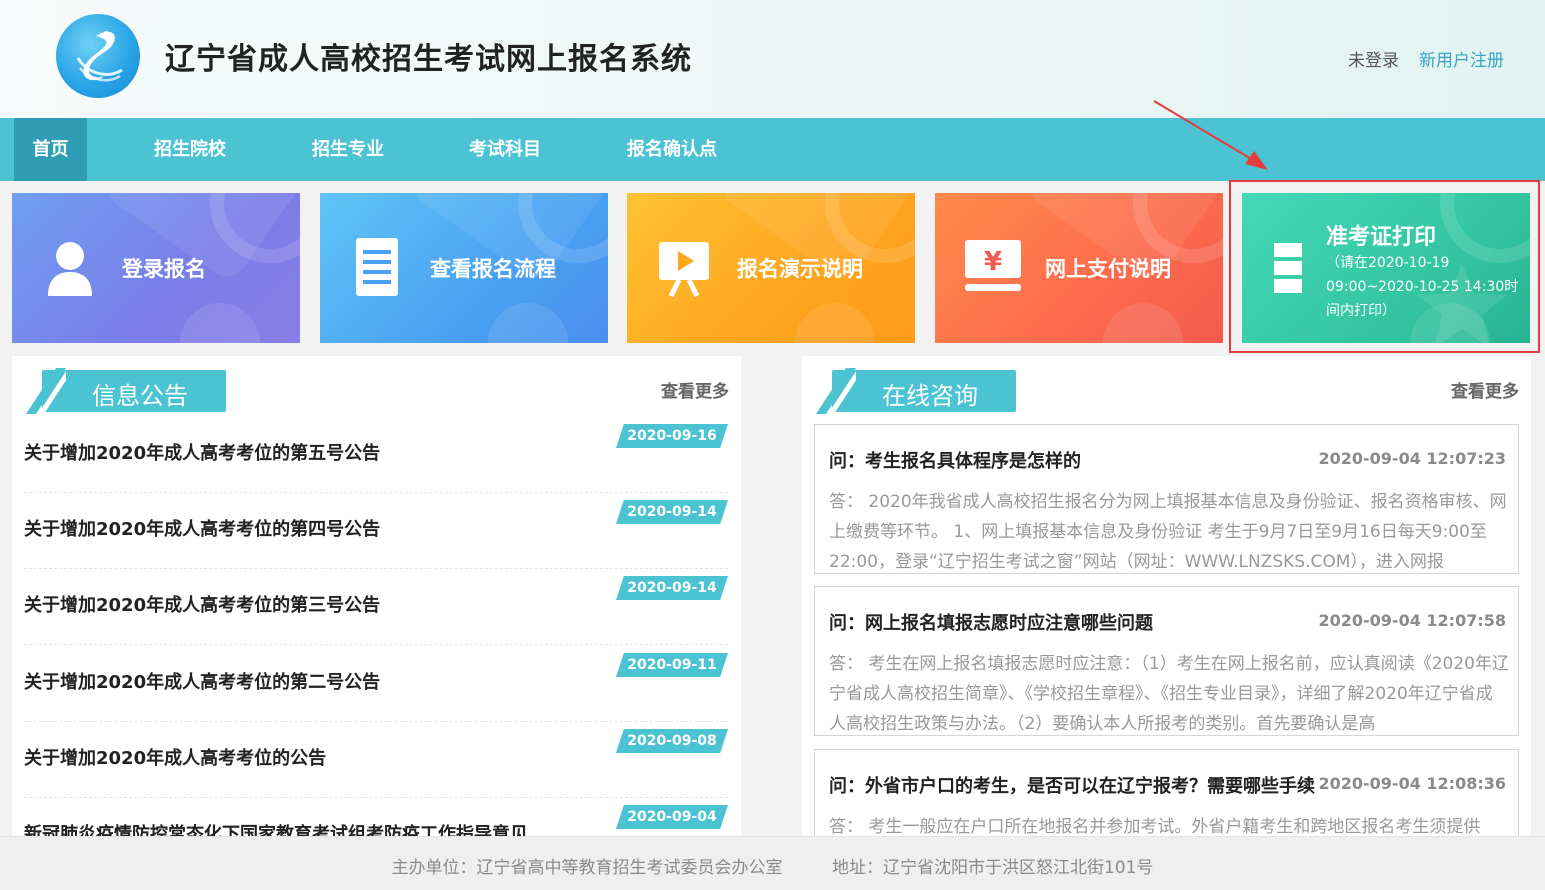 The image size is (1545, 890). What do you see at coordinates (800, 269) in the screenshot?
I see `tile-label: 报名演示说明` at bounding box center [800, 269].